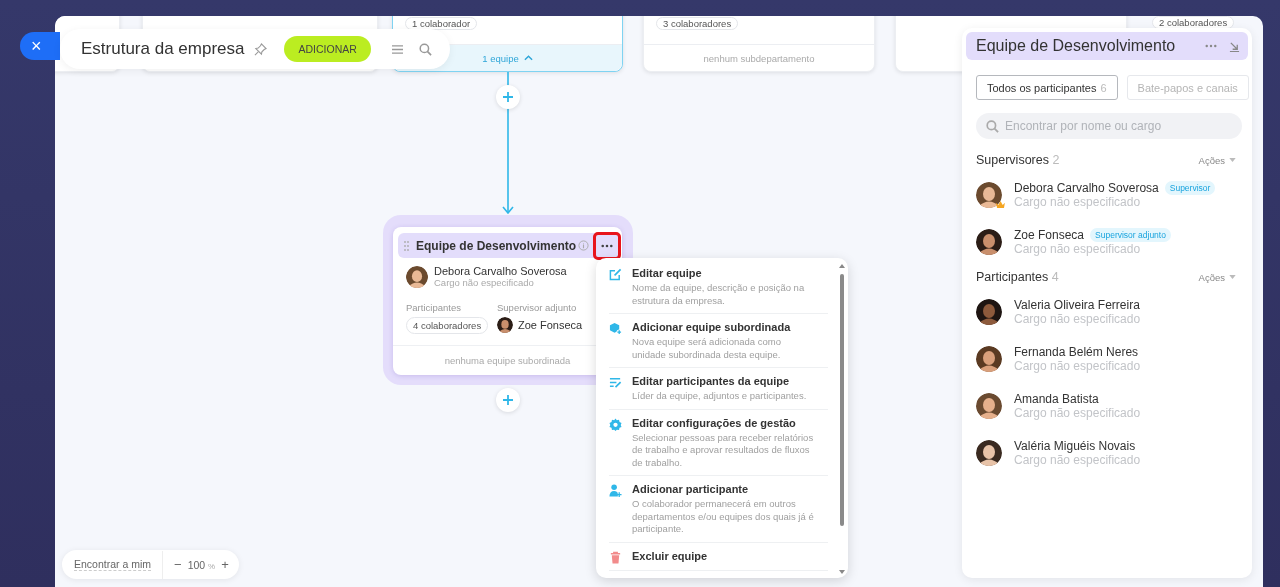 Image resolution: width=1280 pixels, height=587 pixels. I want to click on scroll-up-icon, so click(842, 266).